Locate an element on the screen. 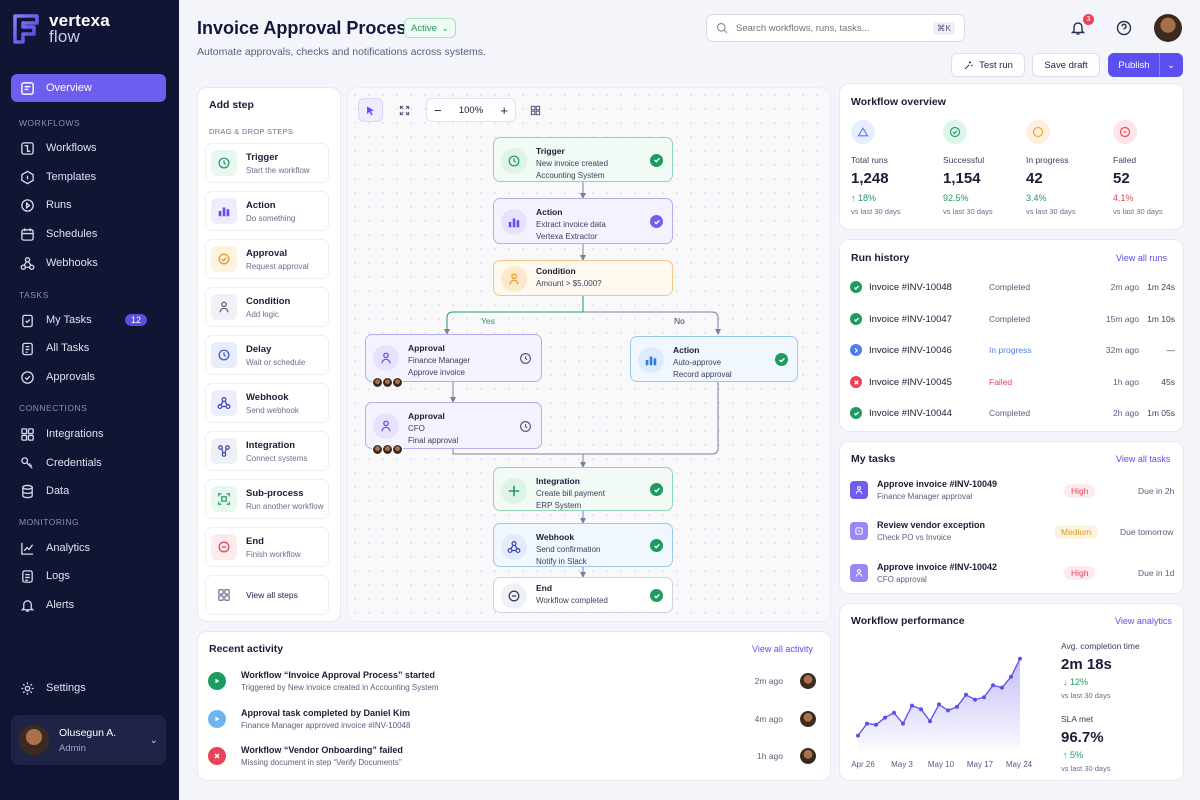  step-sub-process: Sub-process Run another workflow is located at coordinates (267, 499).